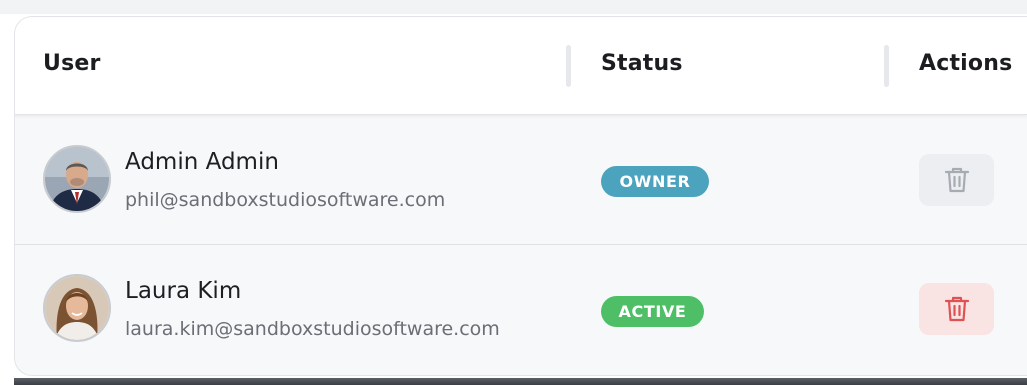 This screenshot has width=1027, height=385. I want to click on status-badge: ACTIVE, so click(652, 311).